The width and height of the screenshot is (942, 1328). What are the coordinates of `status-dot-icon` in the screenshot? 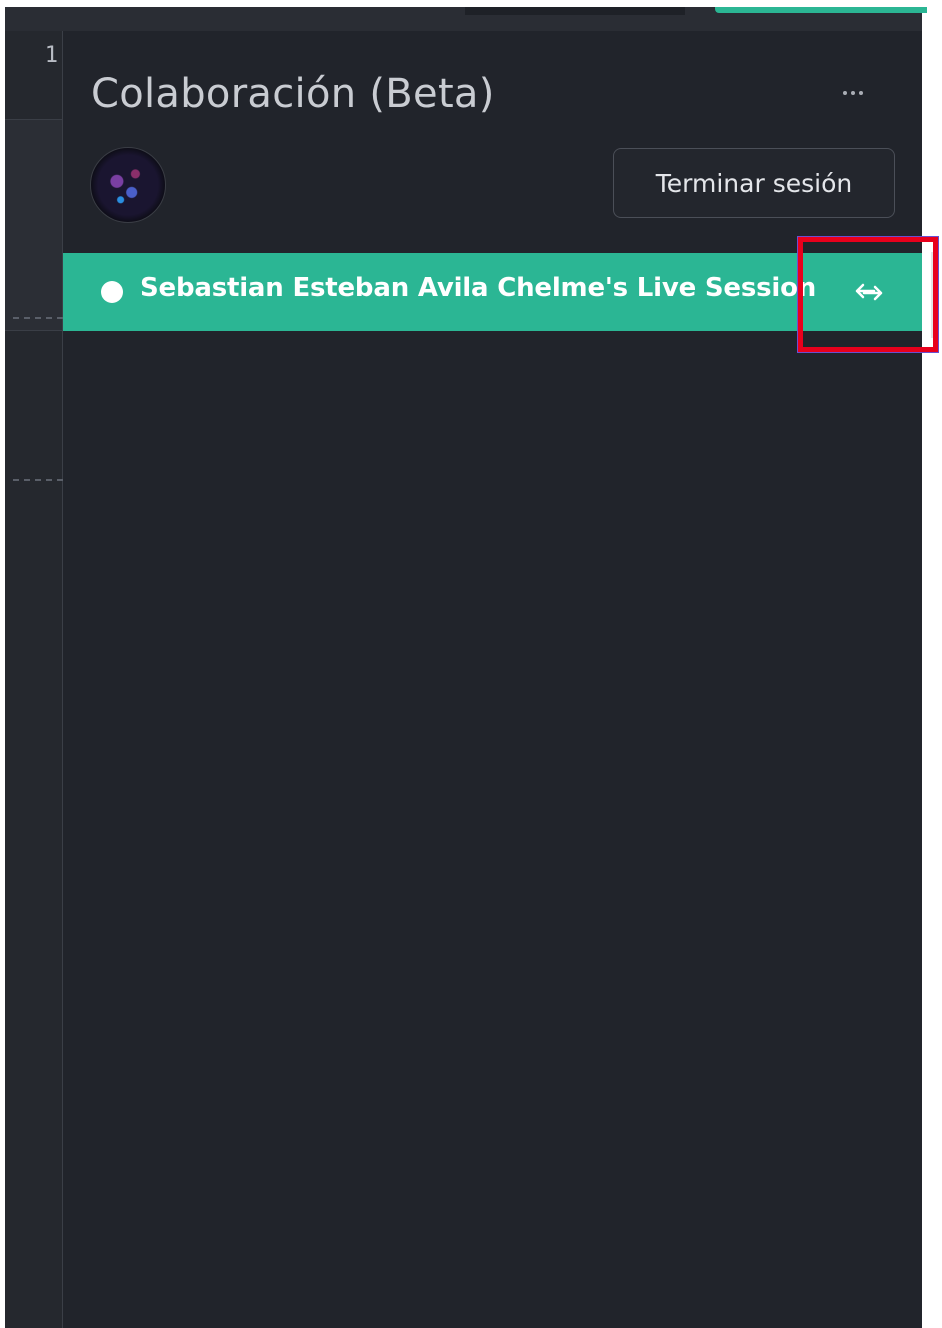 It's located at (112, 292).